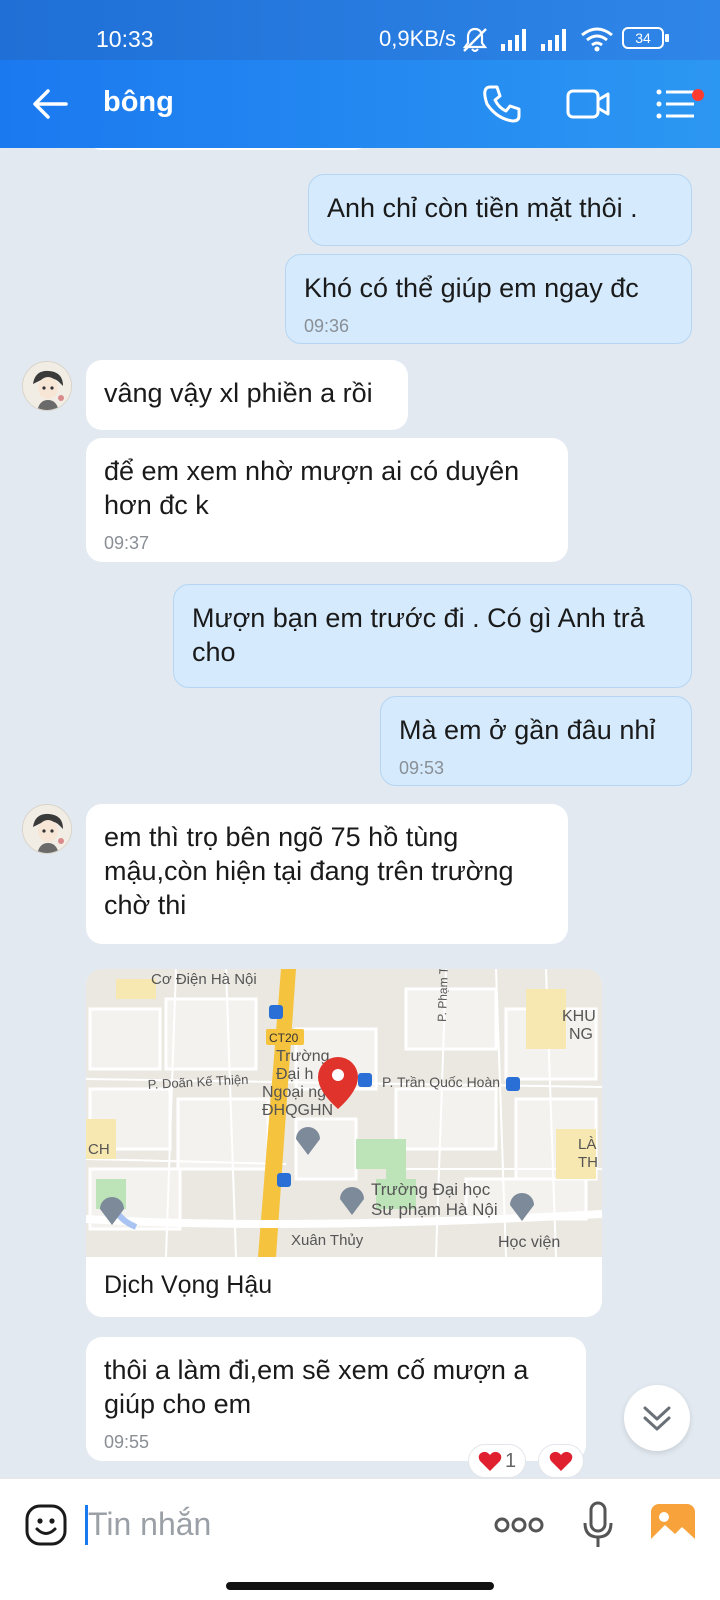  What do you see at coordinates (443, 995) in the screenshot?
I see `map-label: P. Phạm Tuấn` at bounding box center [443, 995].